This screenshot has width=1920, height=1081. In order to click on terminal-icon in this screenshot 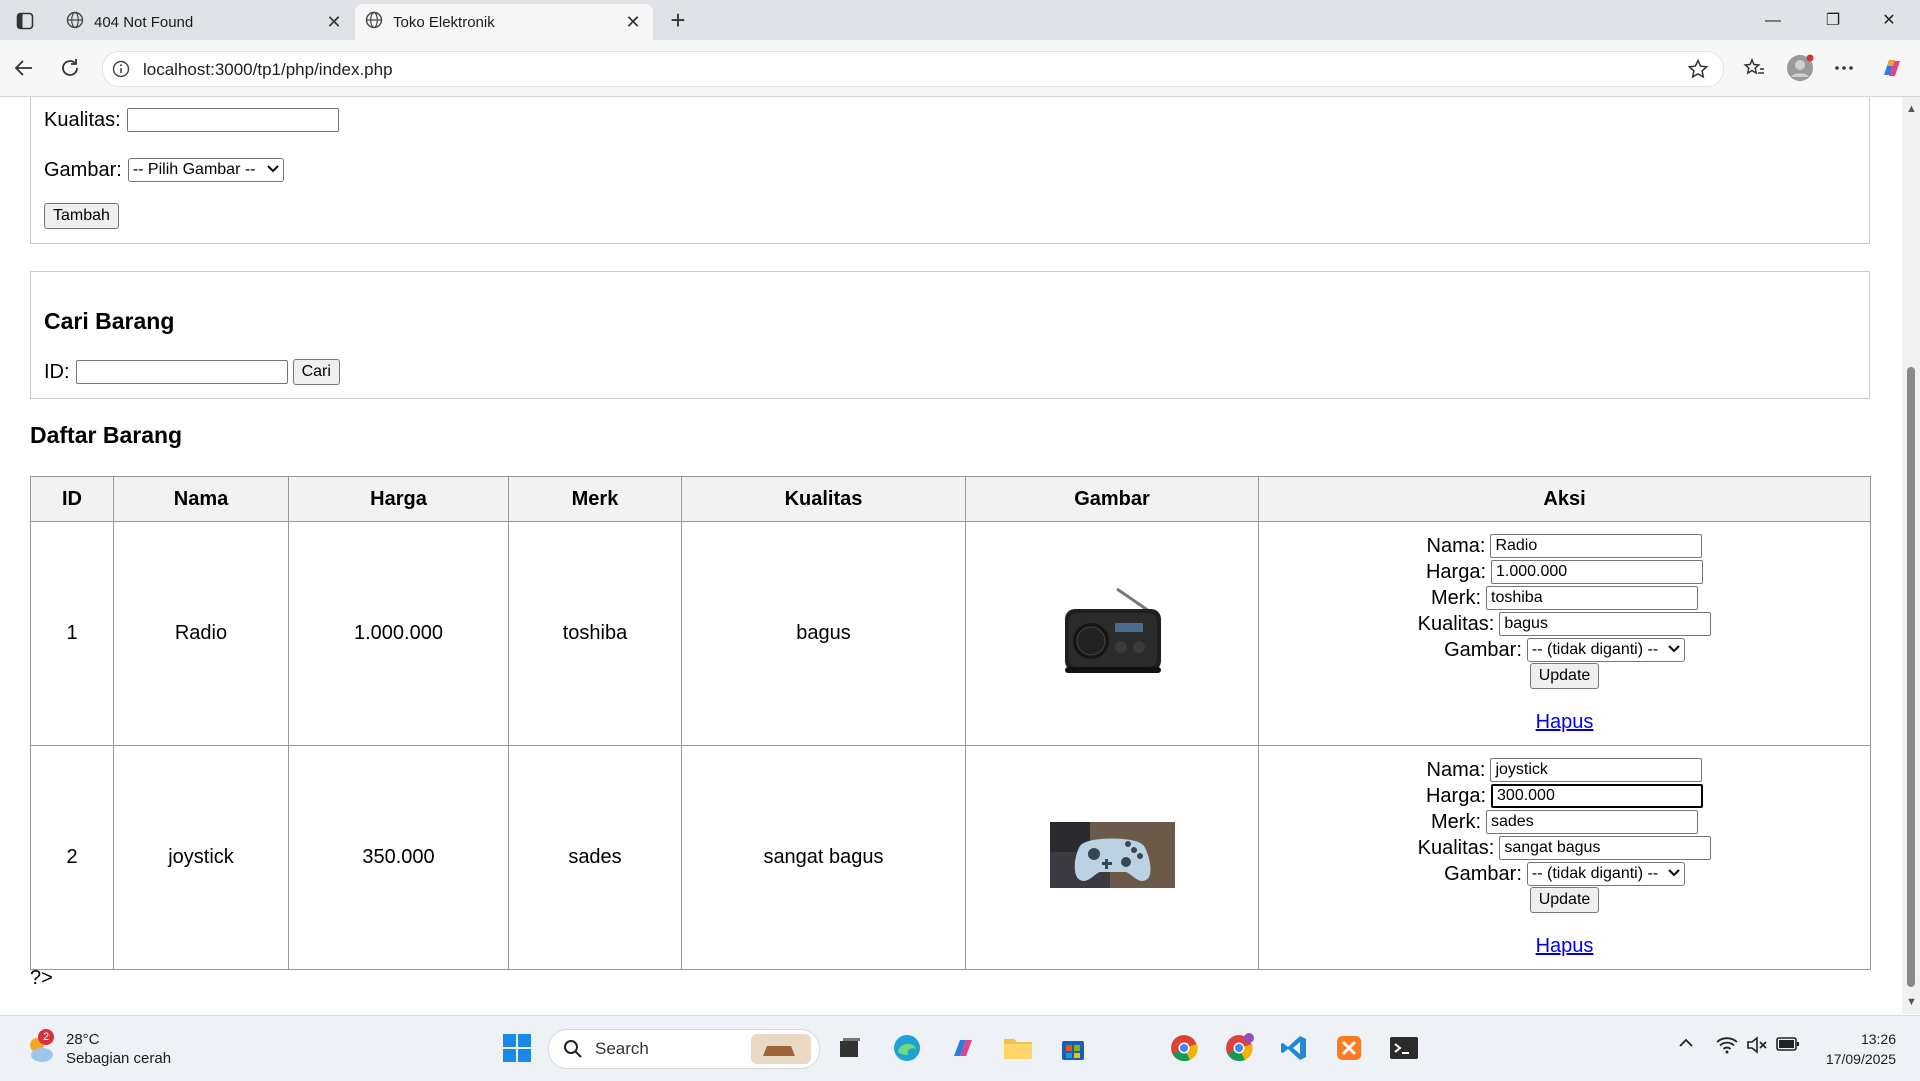, I will do `click(1404, 1048)`.